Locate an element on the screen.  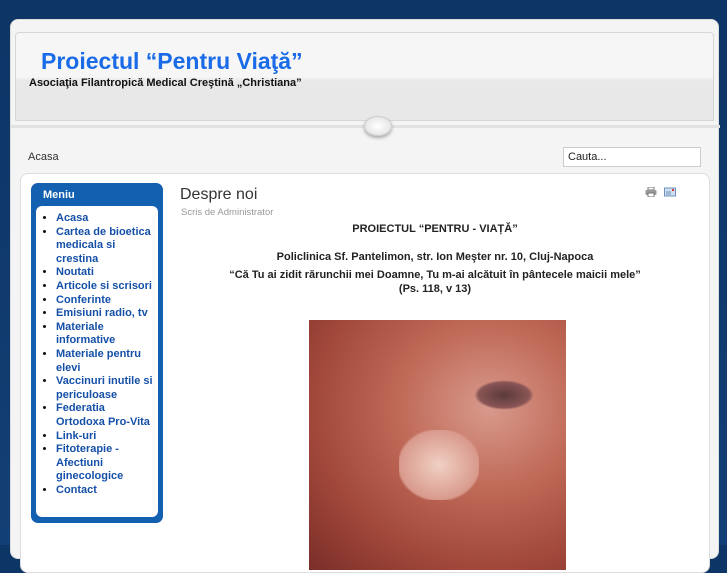
menu-title: Meniu is located at coordinates (59, 195).